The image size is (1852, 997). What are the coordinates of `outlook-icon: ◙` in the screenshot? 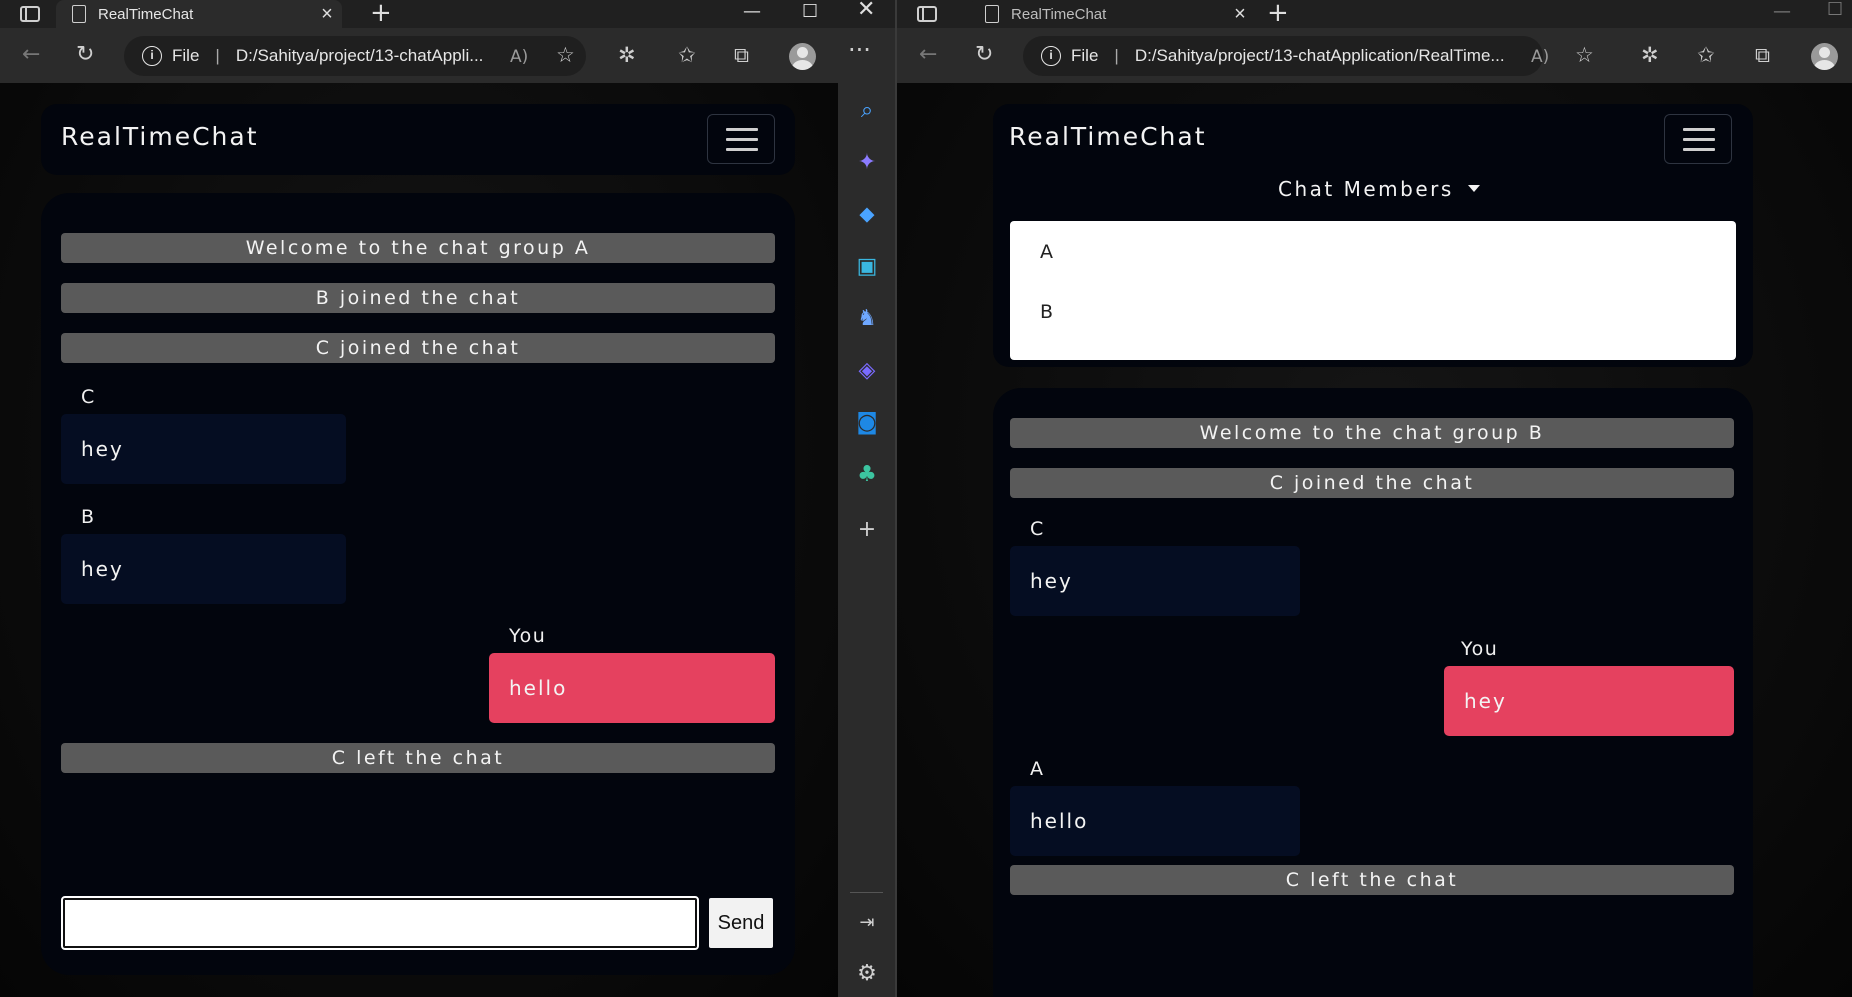 It's located at (867, 423).